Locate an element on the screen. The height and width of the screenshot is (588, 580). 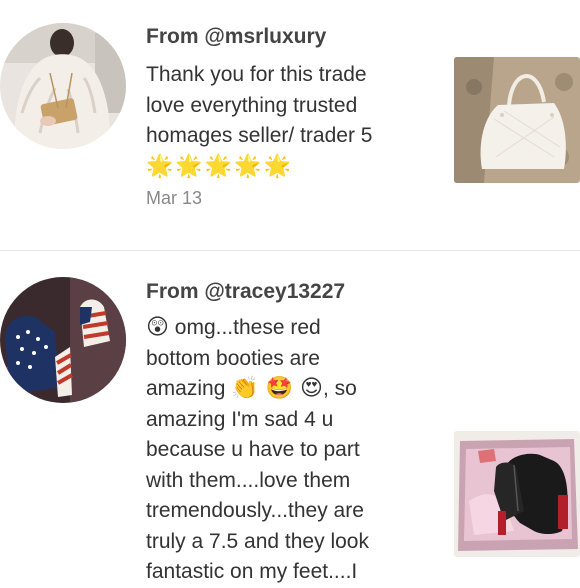
comment-line: Thank you for this trade is located at coordinates (256, 74).